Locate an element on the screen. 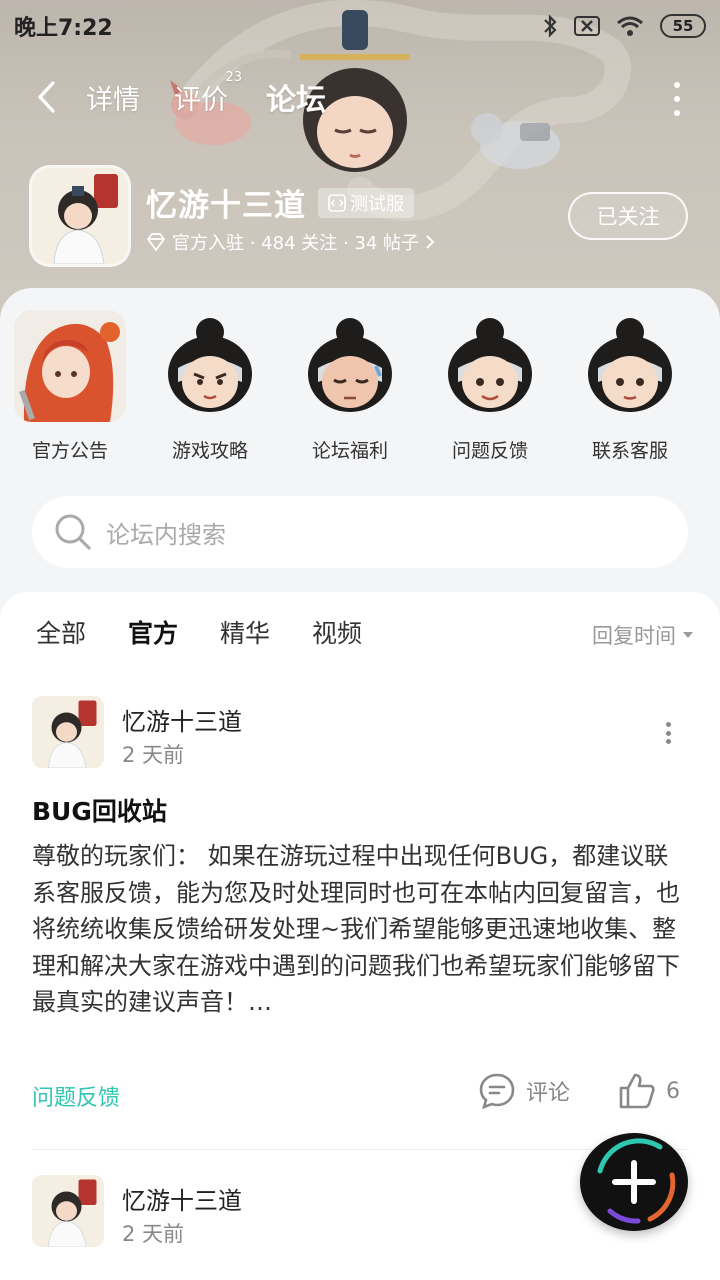 Image resolution: width=720 pixels, height=1280 pixels. code-icon is located at coordinates (337, 203).